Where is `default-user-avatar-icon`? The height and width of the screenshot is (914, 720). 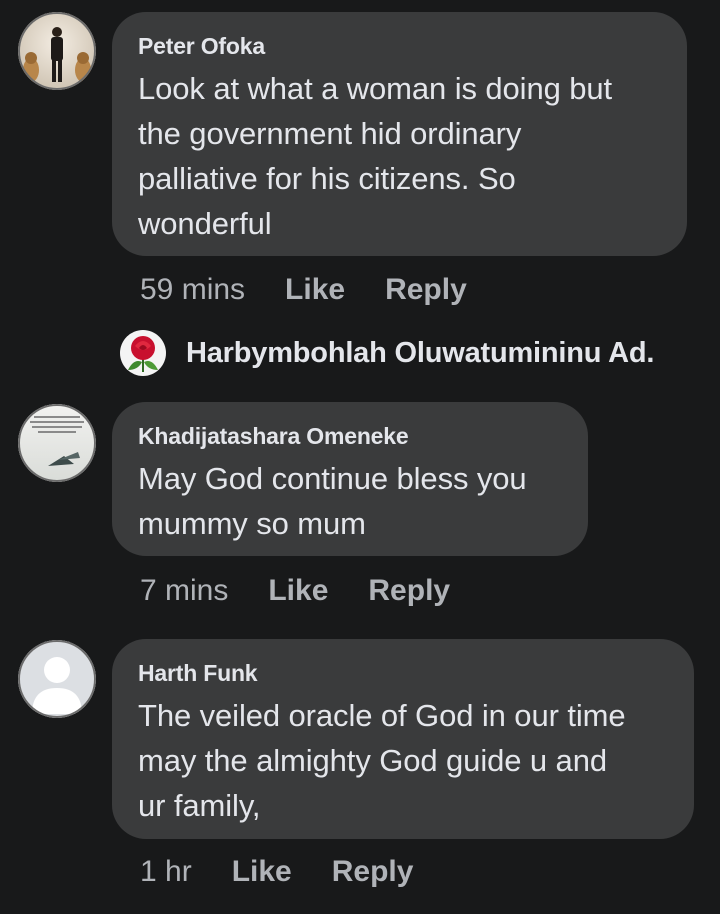
default-user-avatar-icon is located at coordinates (57, 679).